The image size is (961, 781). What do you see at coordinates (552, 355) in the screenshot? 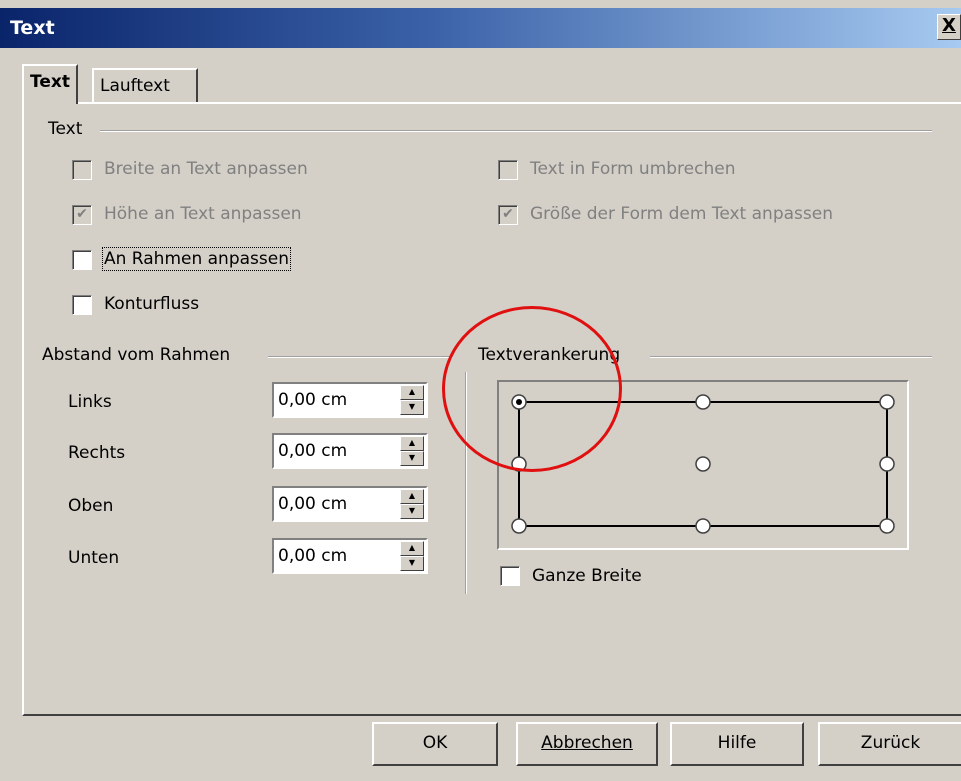
I see `anchor-group-heading: Textverankerung` at bounding box center [552, 355].